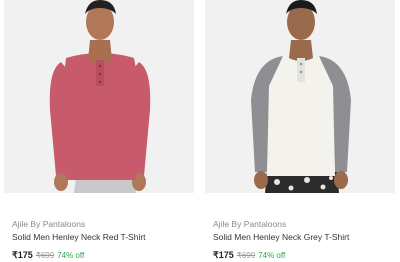 This screenshot has width=400, height=262. What do you see at coordinates (304, 237) in the screenshot?
I see `product-title: Solid Men Henley Neck Grey T-Shirt` at bounding box center [304, 237].